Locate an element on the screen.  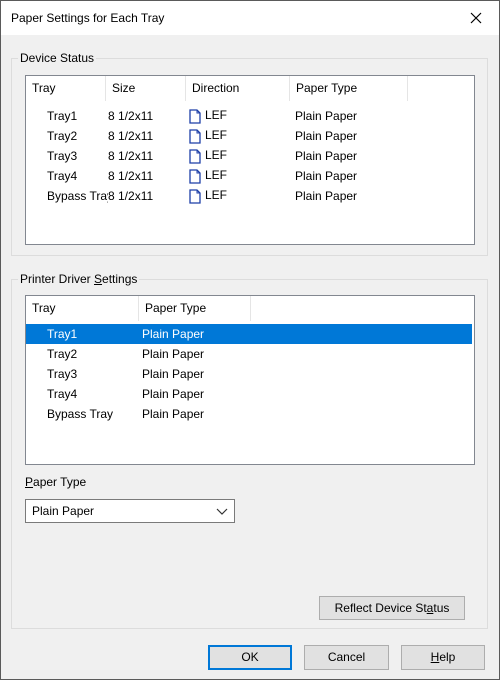
driver-settings-label: Printer Driver Settings is located at coordinates (79, 279).